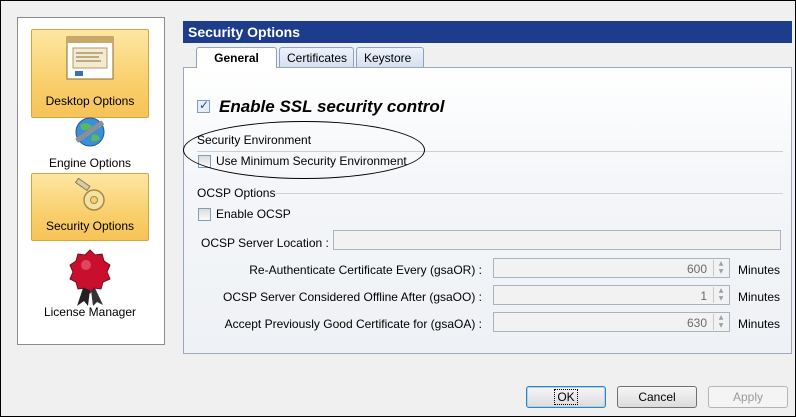  Describe the element at coordinates (611, 295) in the screenshot. I see `offline-stepper: 1 ▲ ▼` at that location.